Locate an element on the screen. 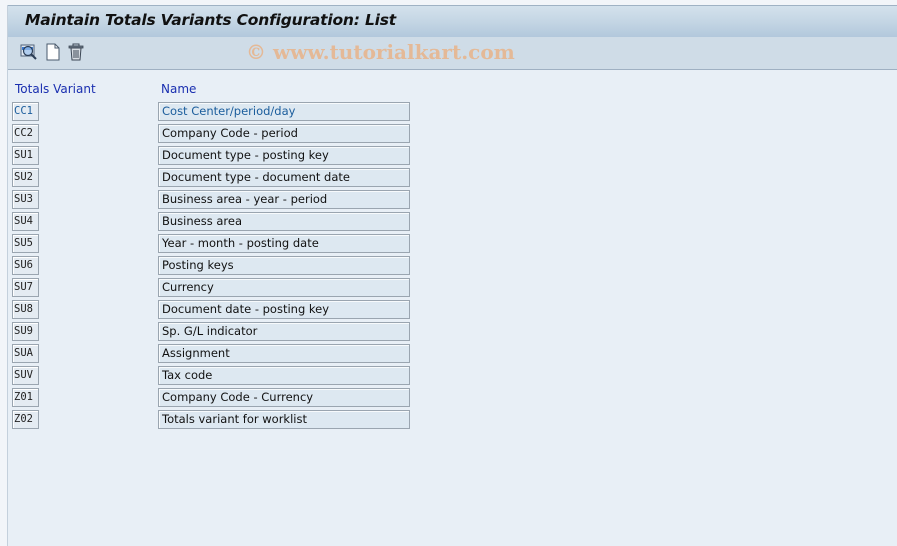 The image size is (897, 546). table-row: SUA Assignment is located at coordinates (218, 354).